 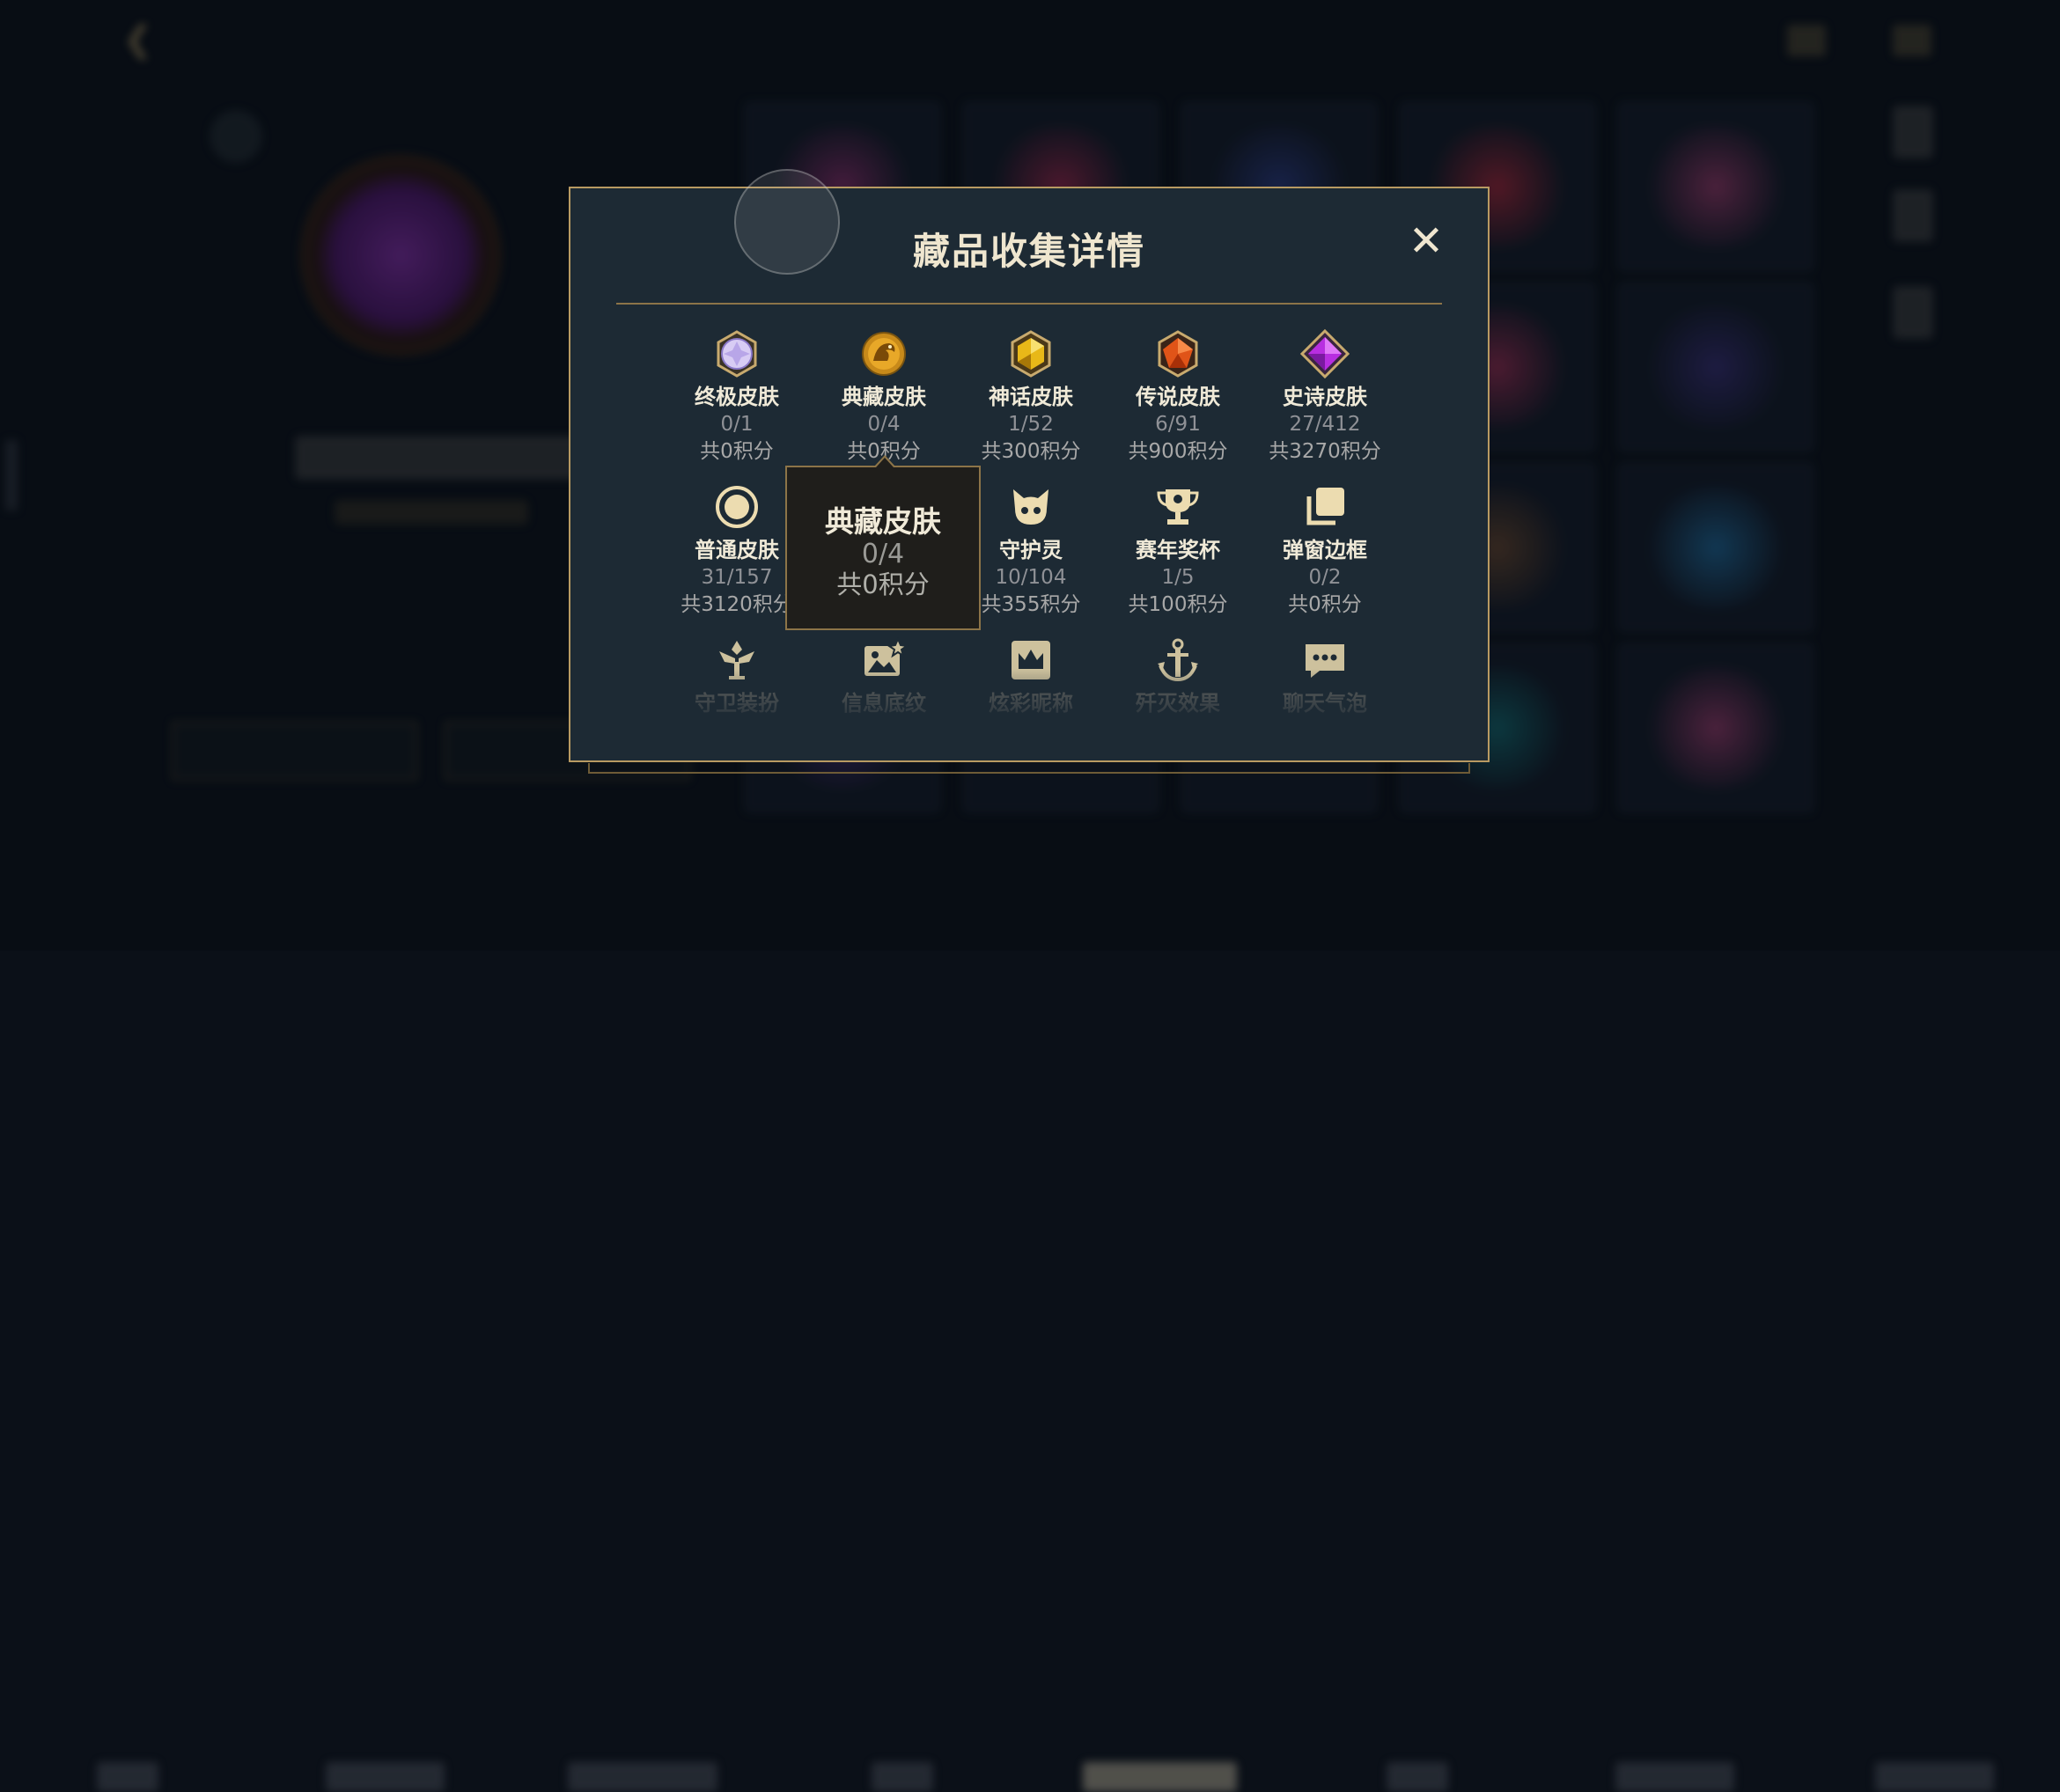 I want to click on title-divider, so click(x=1029, y=304).